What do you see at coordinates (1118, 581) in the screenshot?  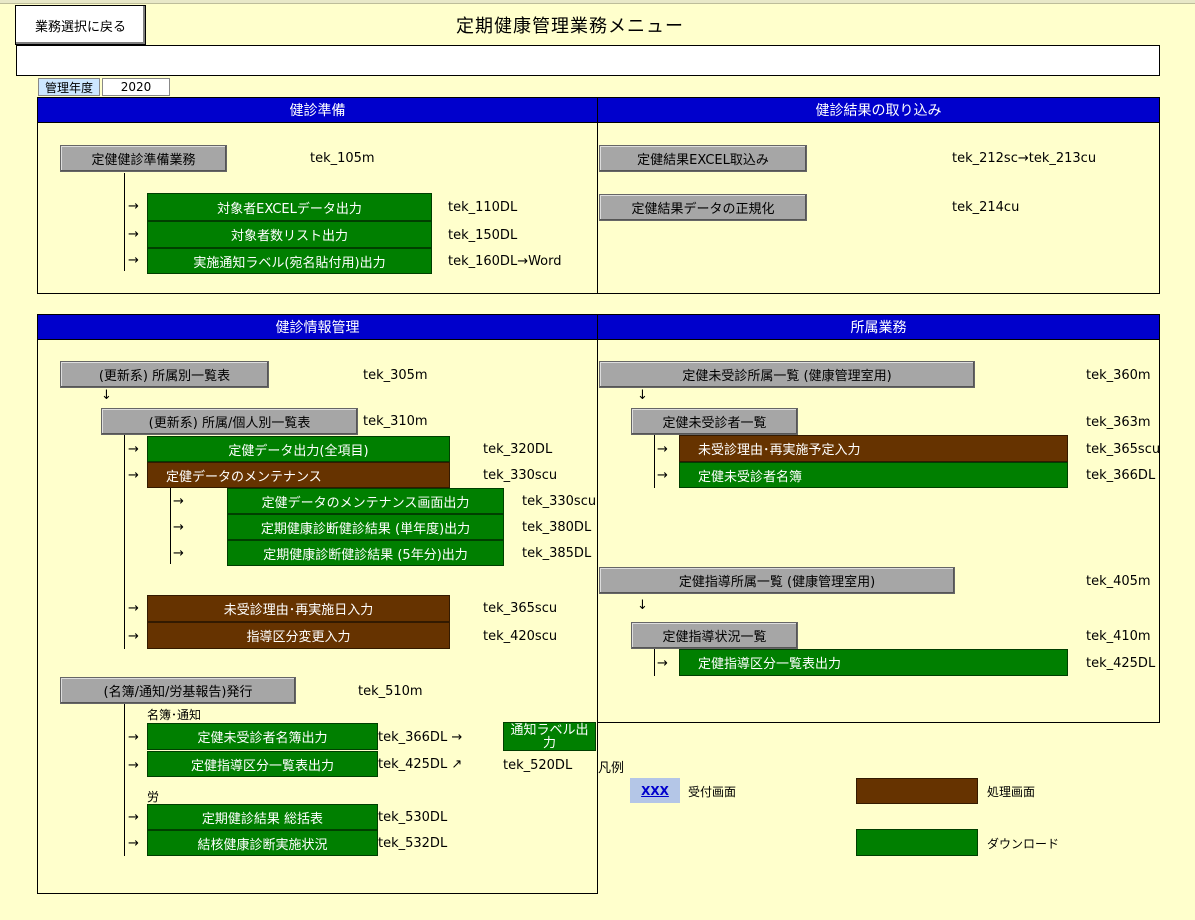 I see `guide-affil-list-code: tek_405m` at bounding box center [1118, 581].